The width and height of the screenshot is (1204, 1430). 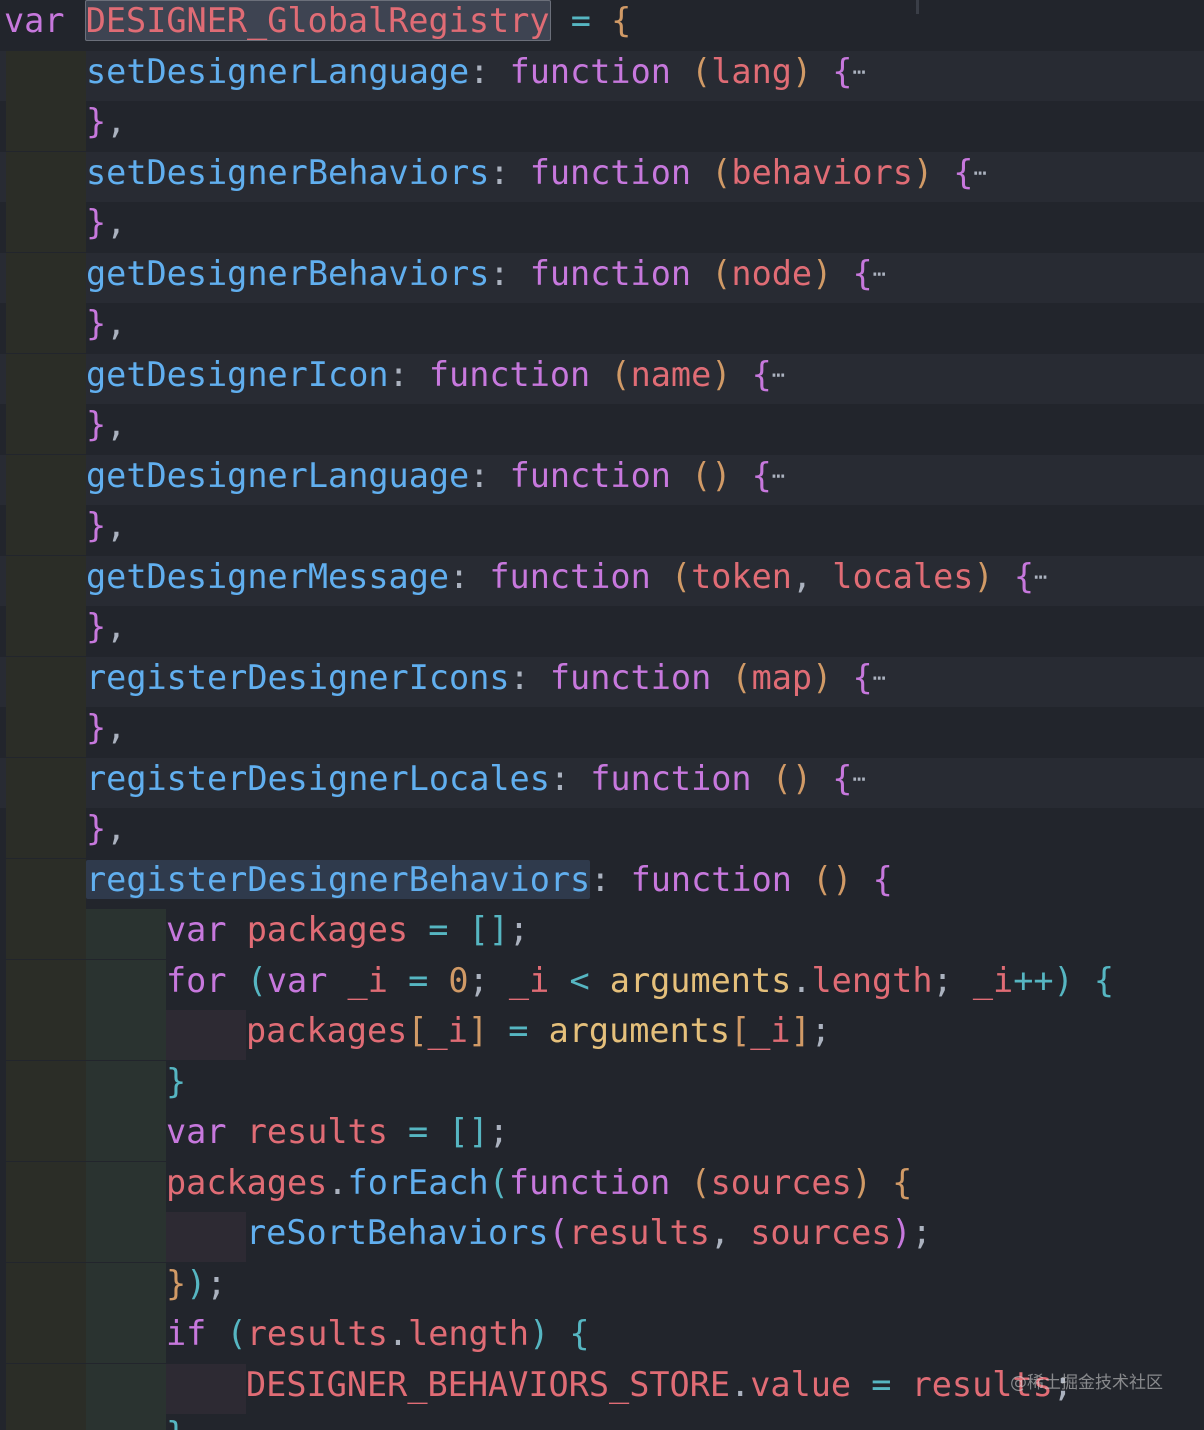 I want to click on code-token: node, so click(x=772, y=273).